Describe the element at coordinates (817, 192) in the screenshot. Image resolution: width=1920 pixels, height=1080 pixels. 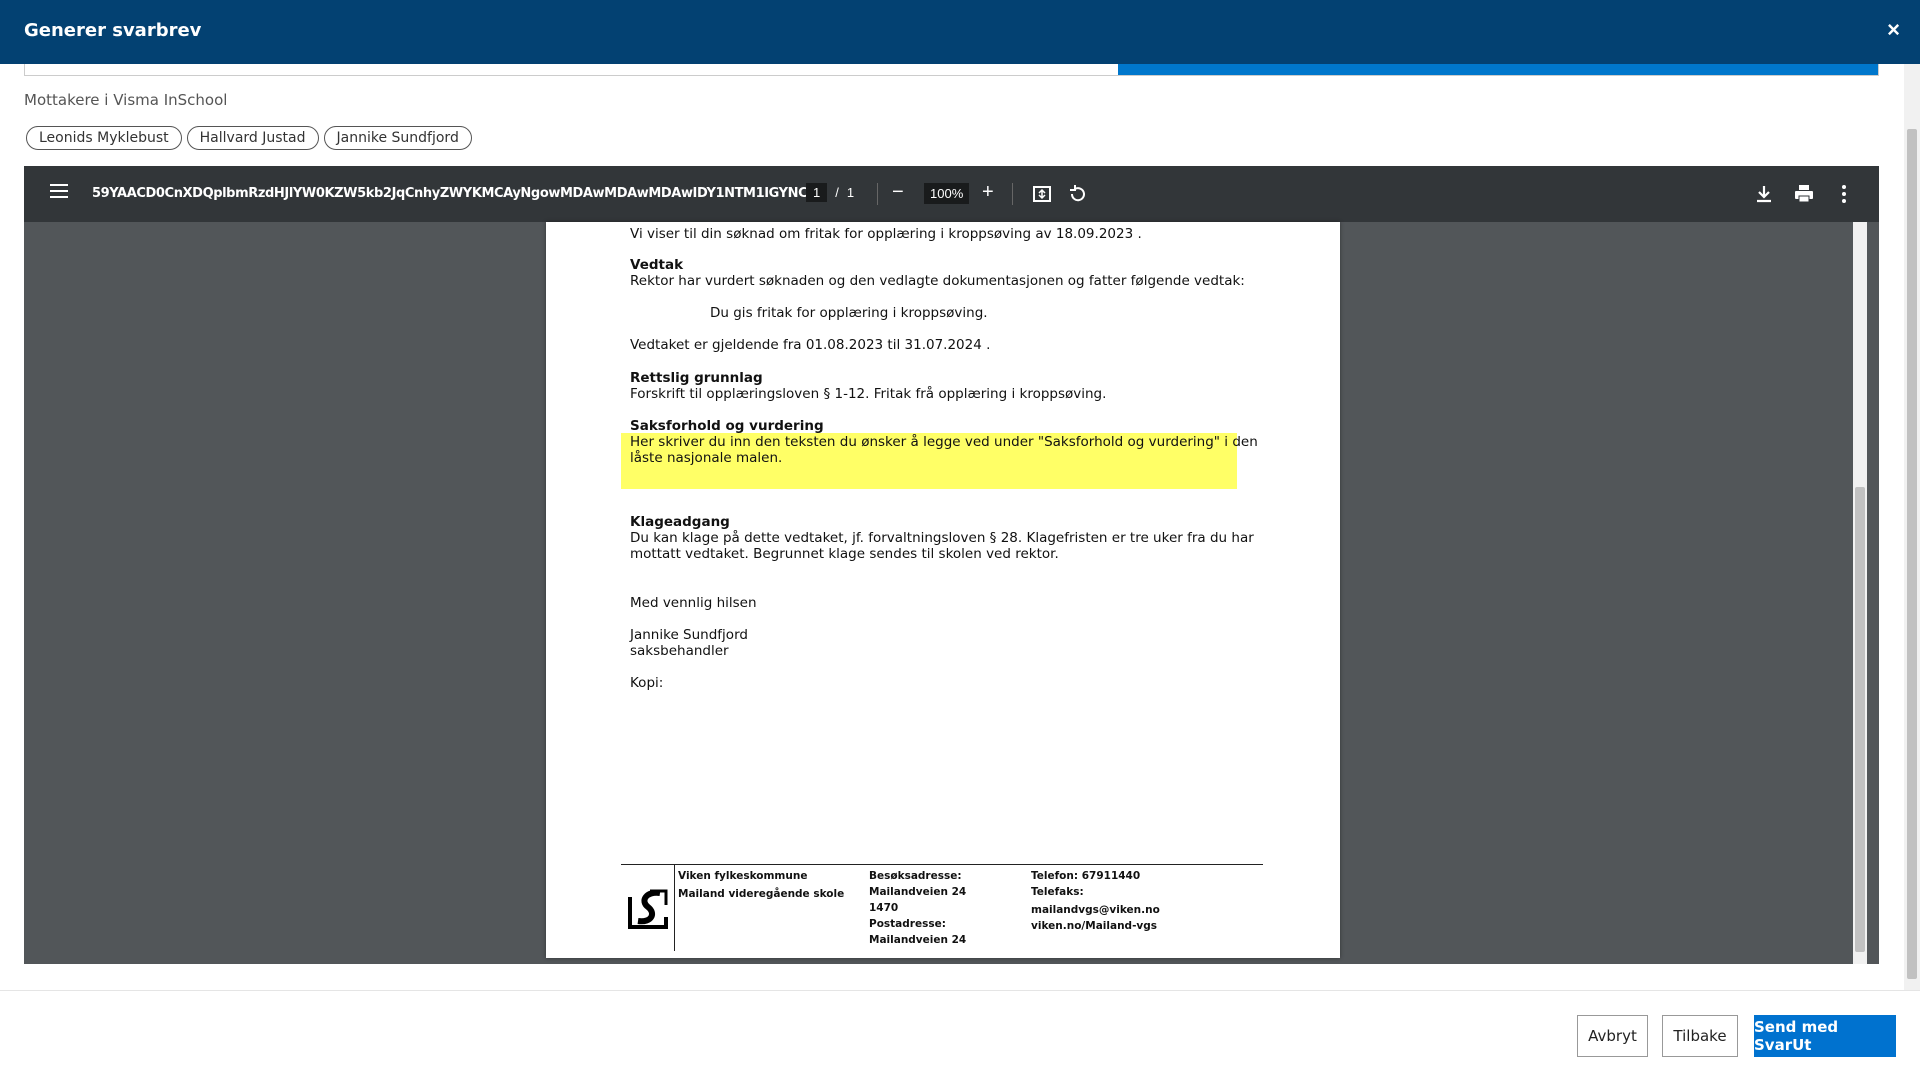
I see `page-number-input: 1` at that location.